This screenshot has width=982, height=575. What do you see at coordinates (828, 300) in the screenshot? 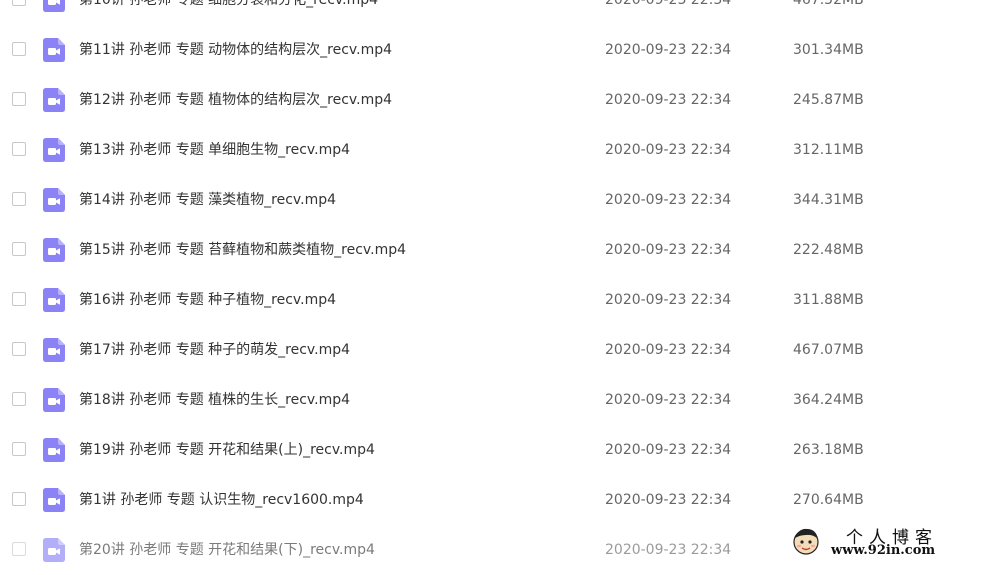
I see `file-size: 311.88MB` at bounding box center [828, 300].